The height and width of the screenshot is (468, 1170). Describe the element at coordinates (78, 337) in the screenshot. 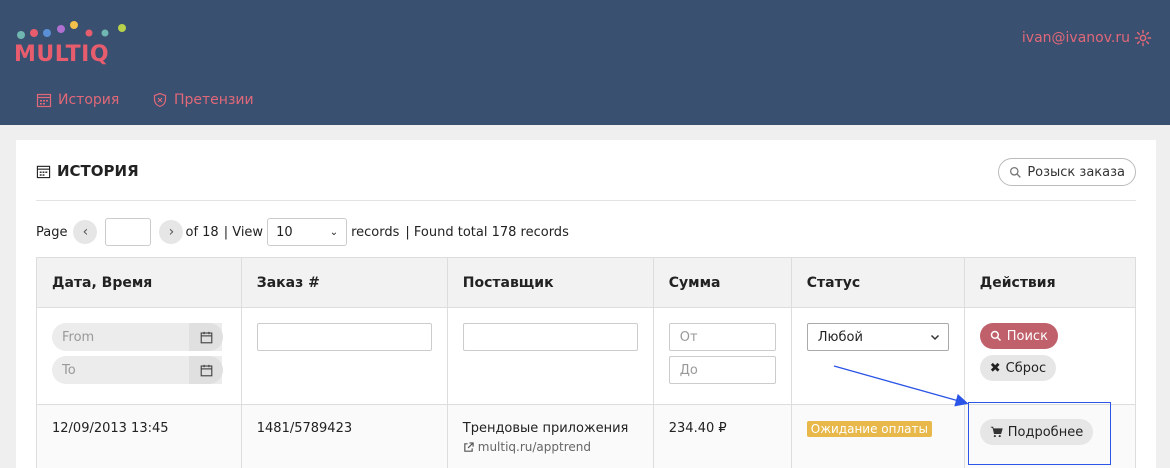

I see `date-from-placeholder: From` at that location.